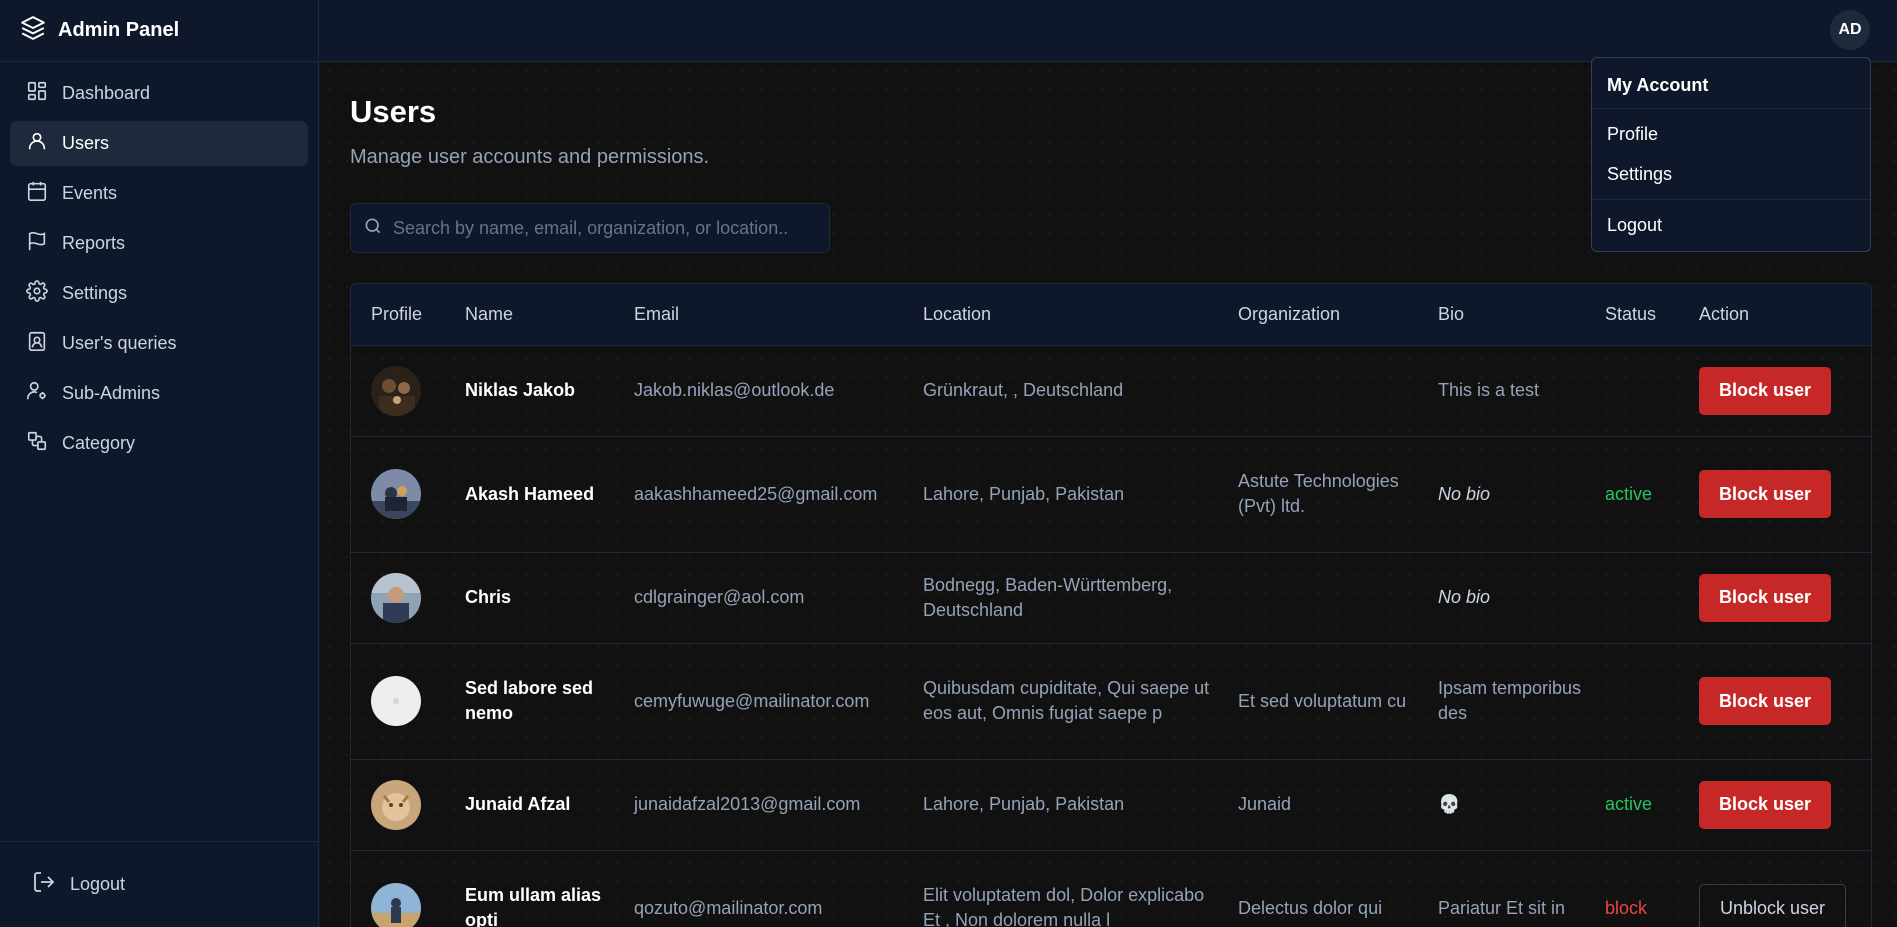  What do you see at coordinates (37, 243) in the screenshot?
I see `flag-icon` at bounding box center [37, 243].